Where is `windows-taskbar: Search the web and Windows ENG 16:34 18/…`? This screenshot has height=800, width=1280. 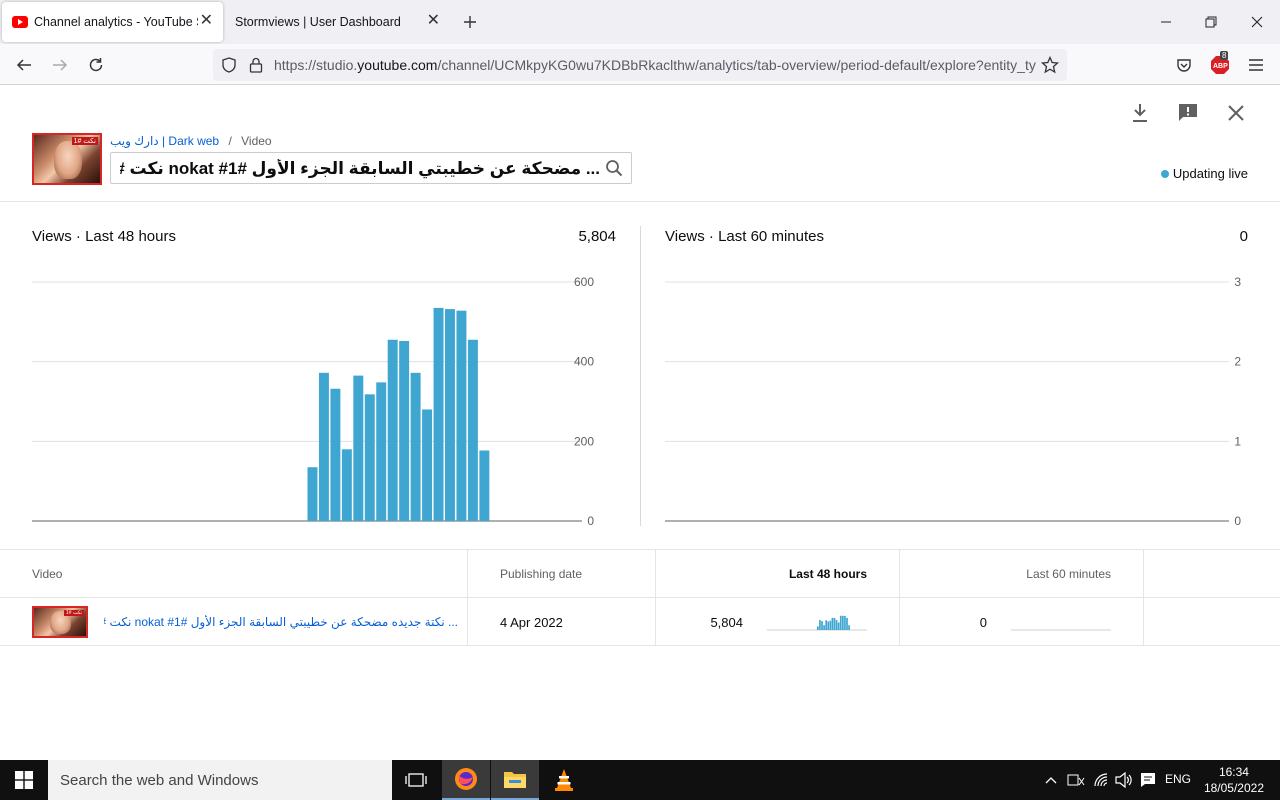
windows-taskbar: Search the web and Windows ENG 16:34 18/… is located at coordinates (640, 780).